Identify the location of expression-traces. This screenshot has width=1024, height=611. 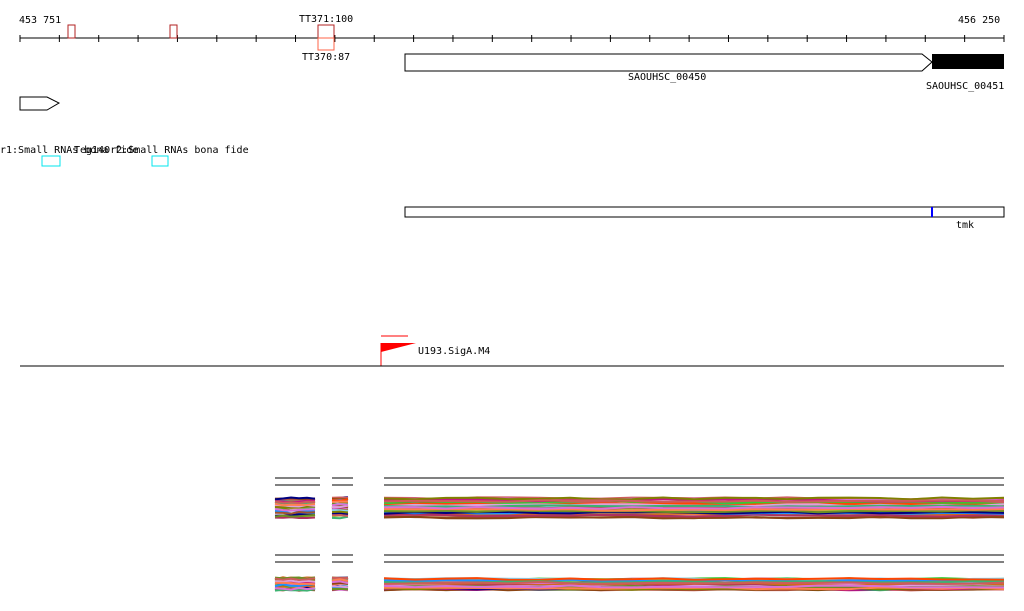
(639, 534).